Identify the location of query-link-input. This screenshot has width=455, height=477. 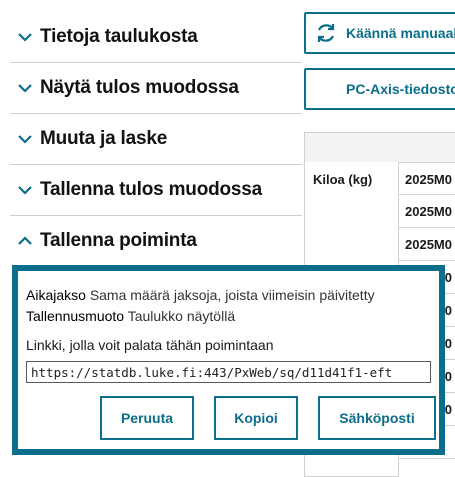
(228, 372).